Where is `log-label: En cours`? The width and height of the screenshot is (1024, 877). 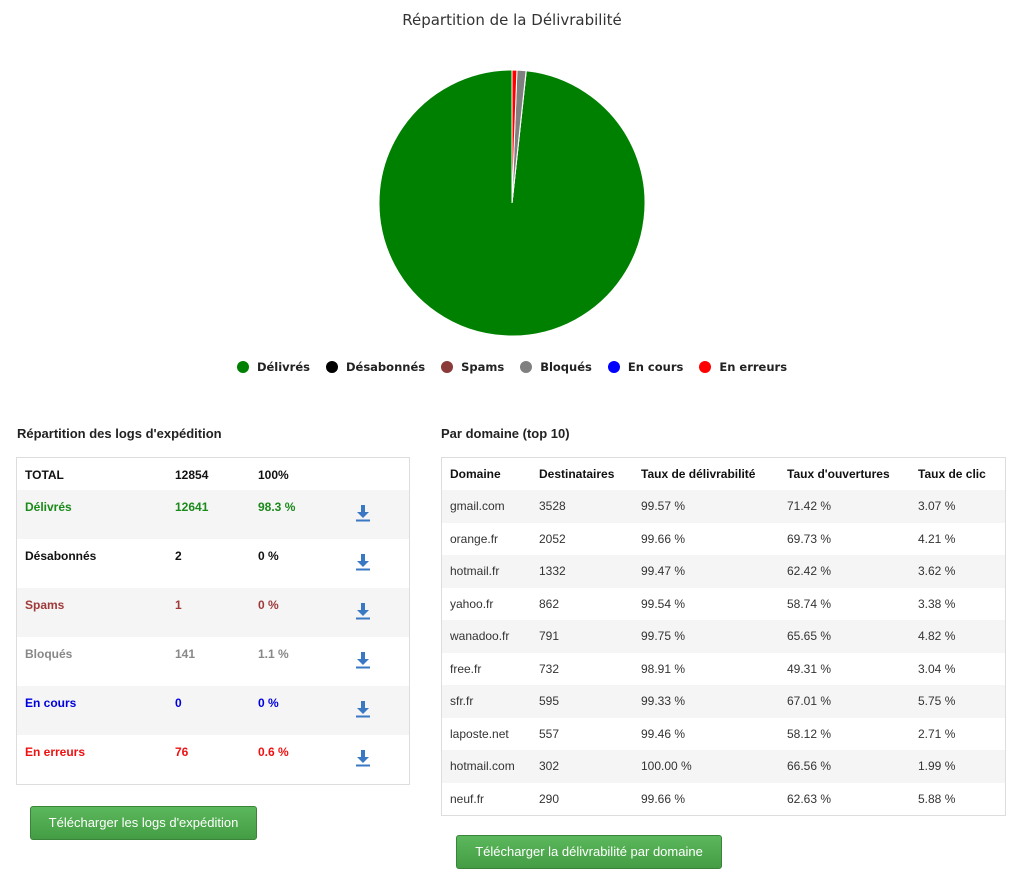 log-label: En cours is located at coordinates (51, 703).